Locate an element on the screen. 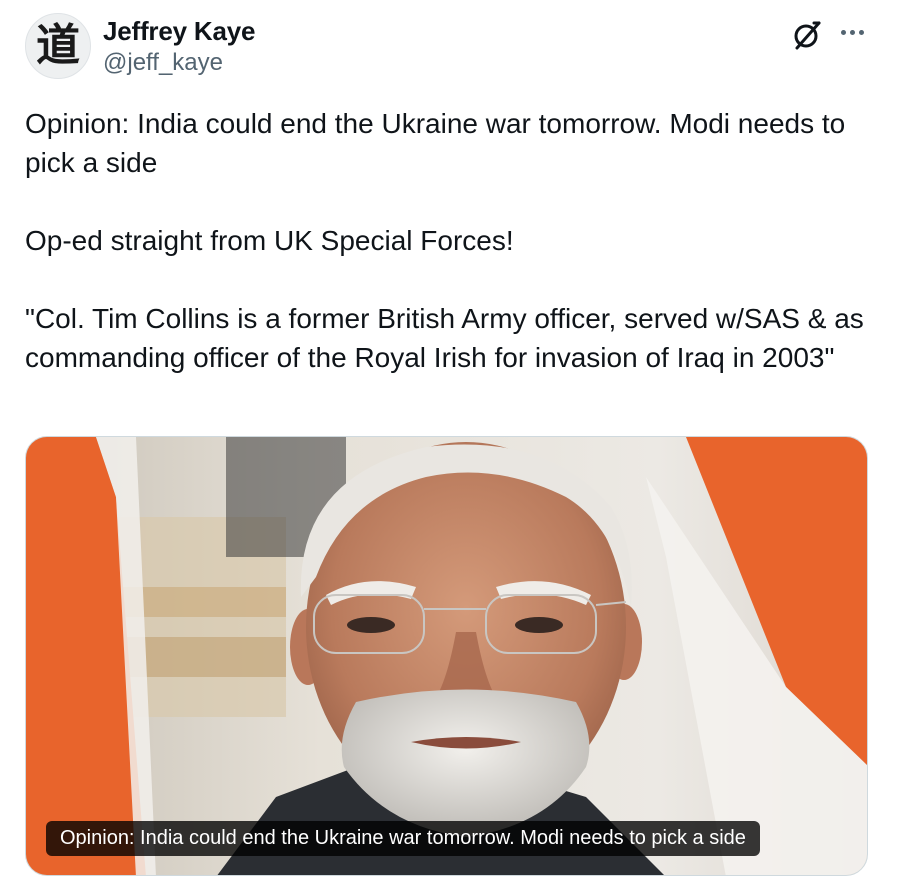 This screenshot has width=898, height=889. display-name: Jeffrey Kaye is located at coordinates (179, 31).